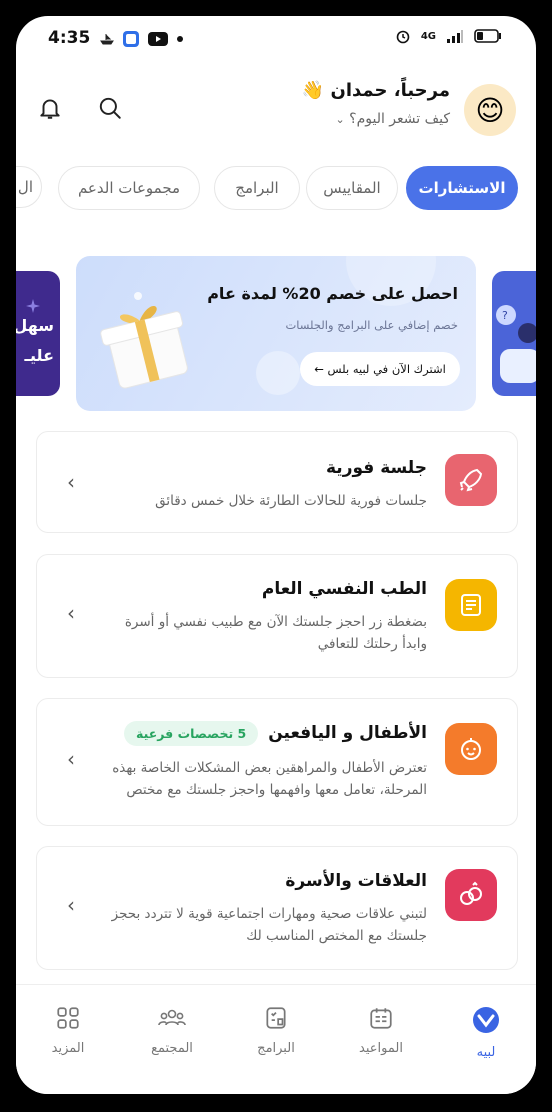 Image resolution: width=552 pixels, height=1112 pixels. Describe the element at coordinates (371, 325) in the screenshot. I see `banner-subtitle: خصم إضافي على البرامج والجلسات` at that location.